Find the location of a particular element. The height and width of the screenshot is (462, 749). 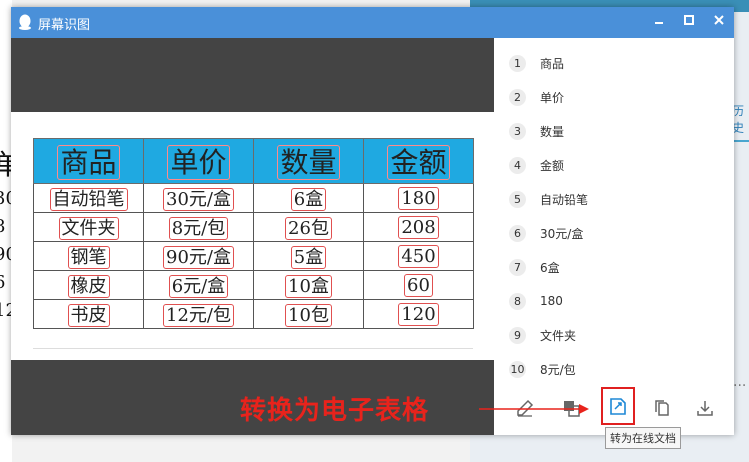

window-title: 屏幕识图 is located at coordinates (64, 25).